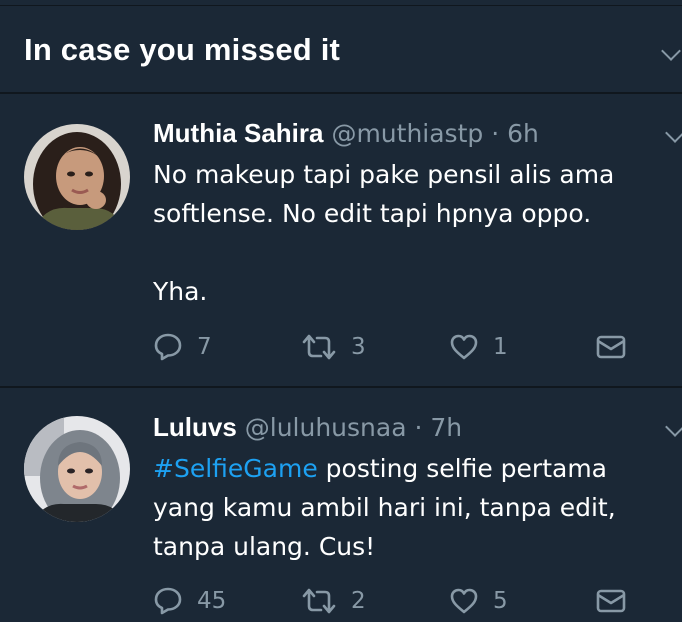  I want to click on reply-button: 7, so click(182, 347).